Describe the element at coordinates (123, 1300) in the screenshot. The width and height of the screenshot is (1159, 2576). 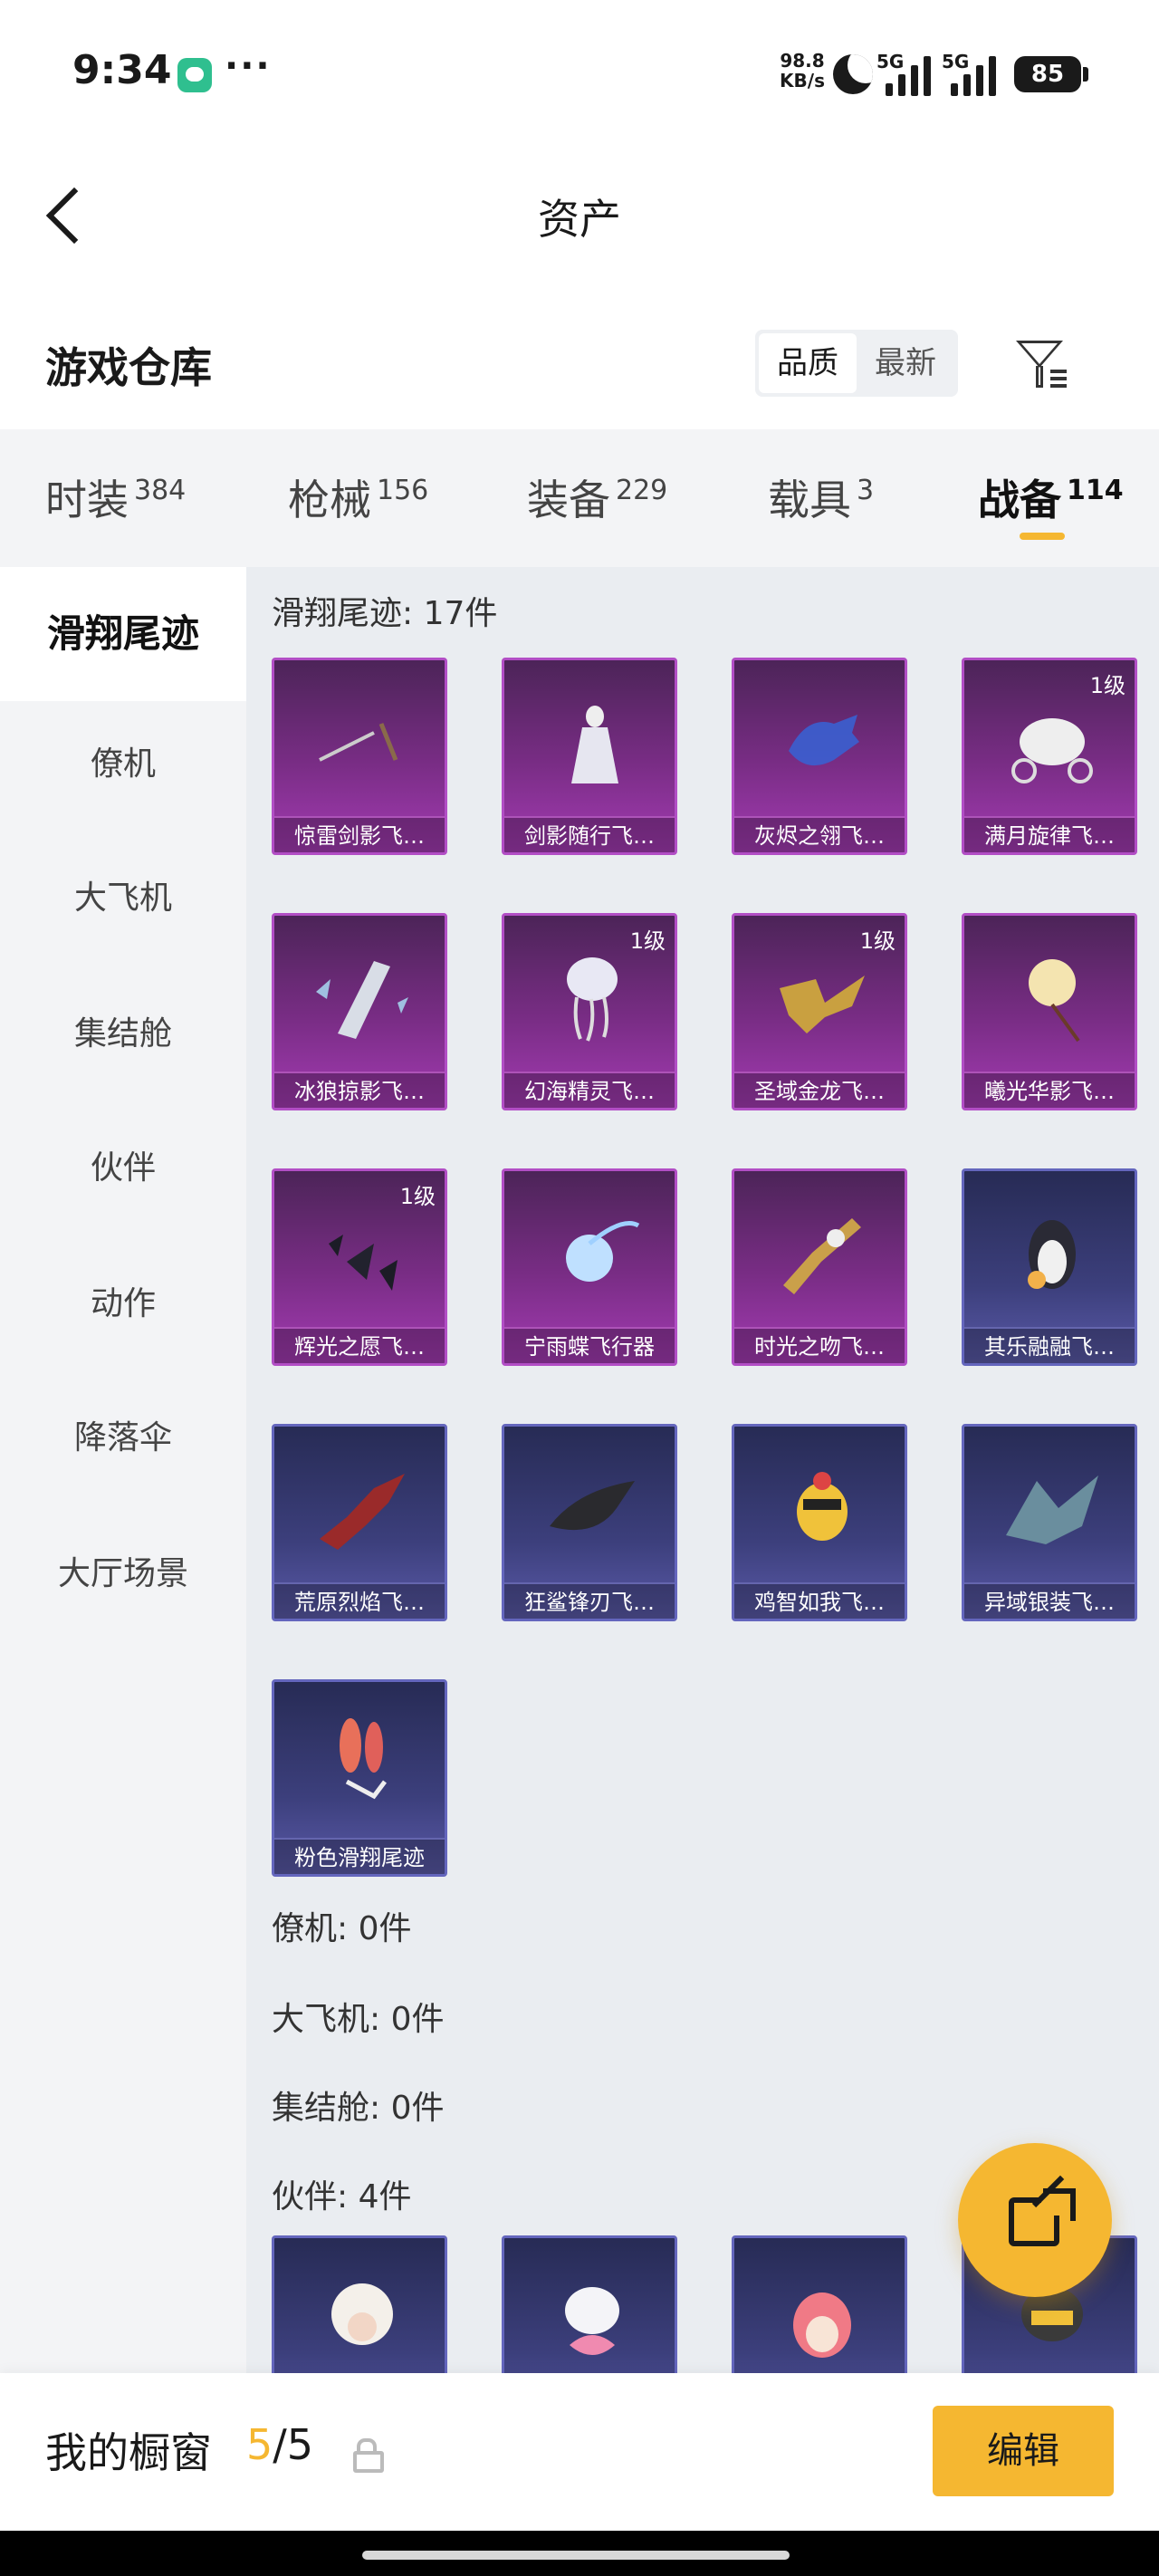
I see `sidebar-item-emote: 动作` at that location.